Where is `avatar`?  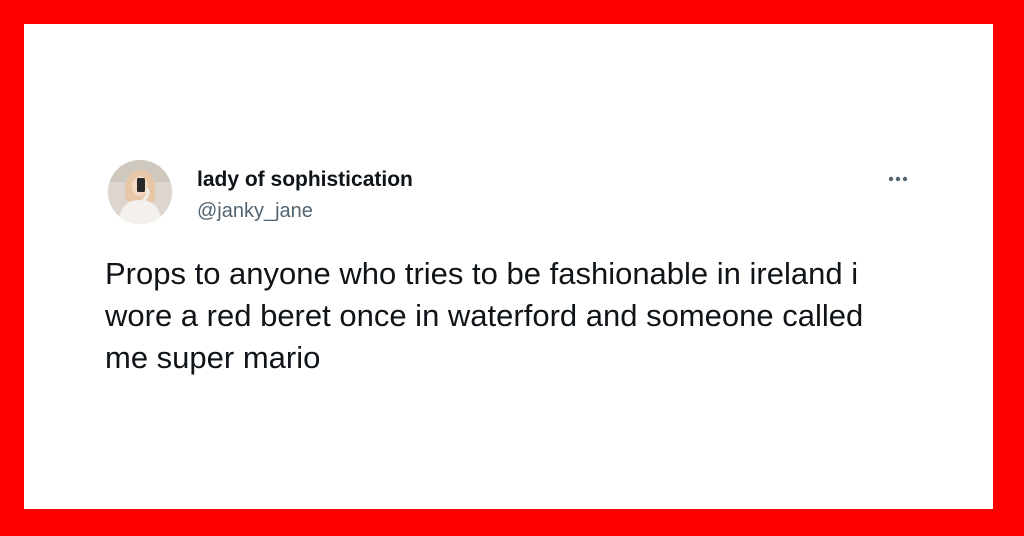
avatar is located at coordinates (140, 192).